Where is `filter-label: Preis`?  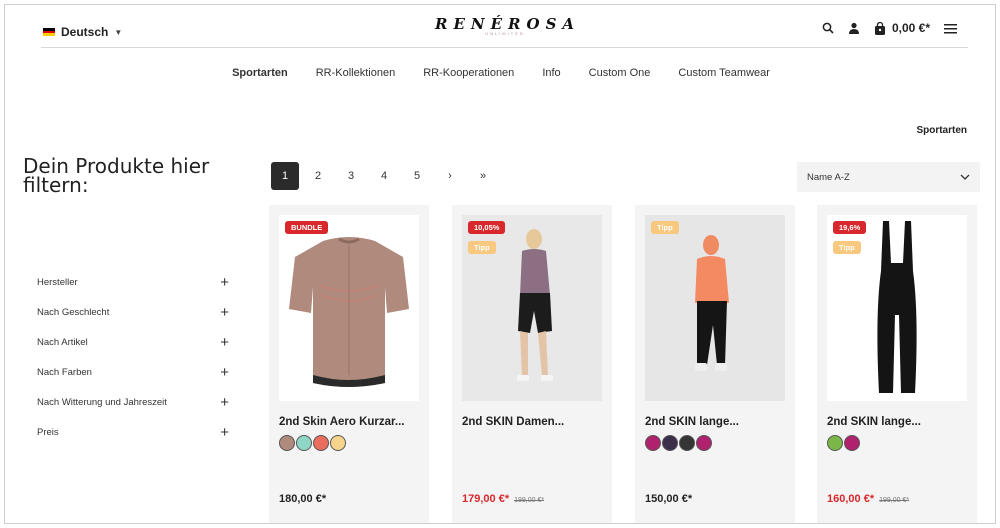 filter-label: Preis is located at coordinates (48, 432).